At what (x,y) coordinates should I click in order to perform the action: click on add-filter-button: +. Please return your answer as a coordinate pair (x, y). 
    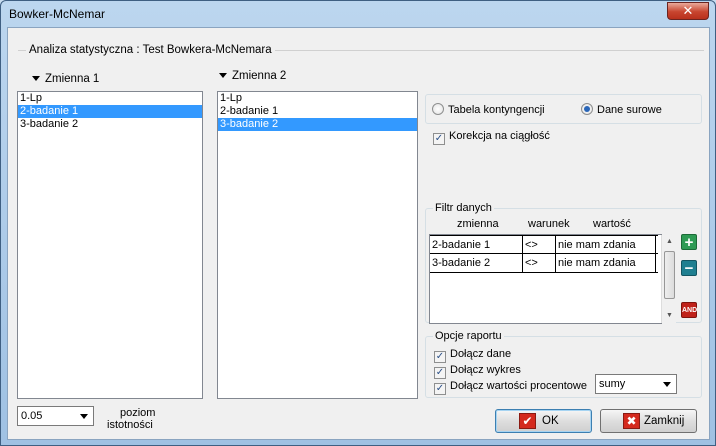
    Looking at the image, I should click on (689, 242).